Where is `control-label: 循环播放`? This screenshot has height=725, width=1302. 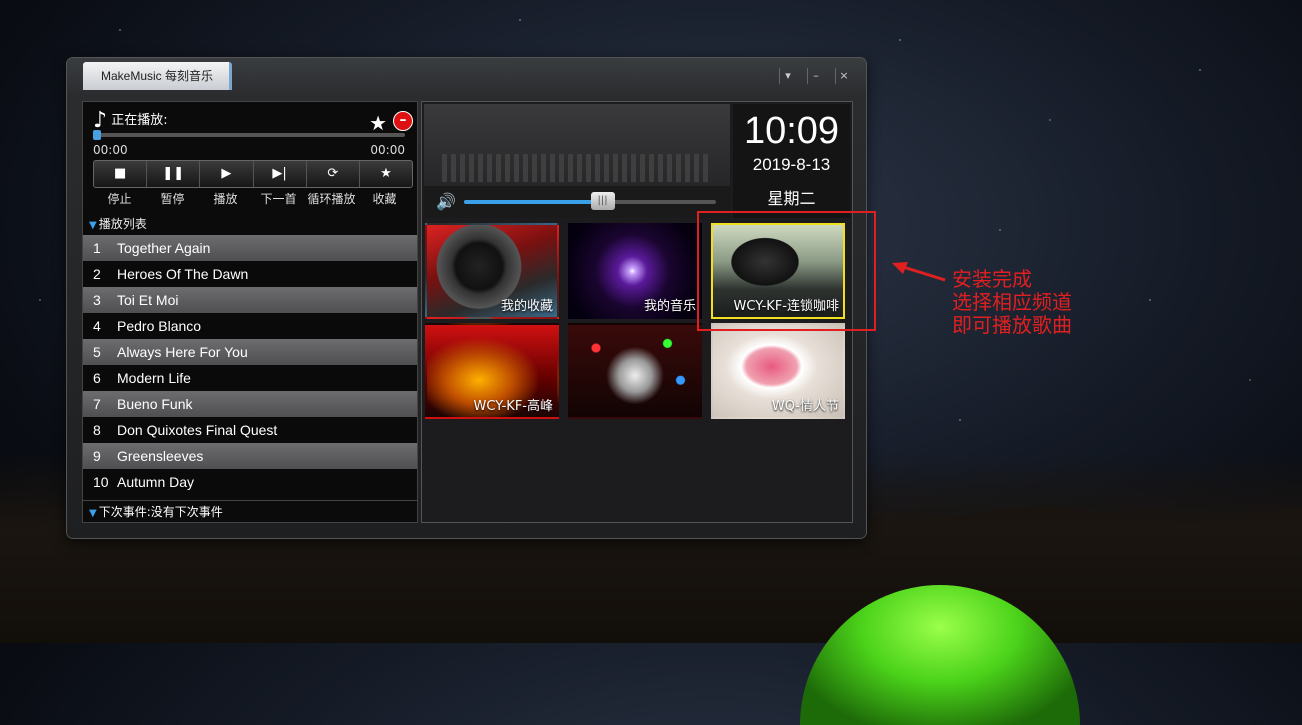 control-label: 循环播放 is located at coordinates (331, 198).